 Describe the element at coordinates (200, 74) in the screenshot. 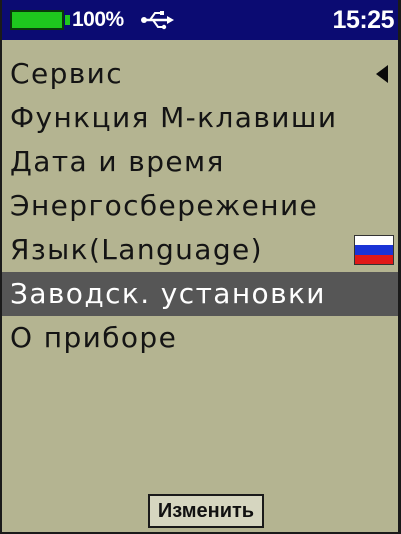

I see `menu-item-service: Сервис` at that location.